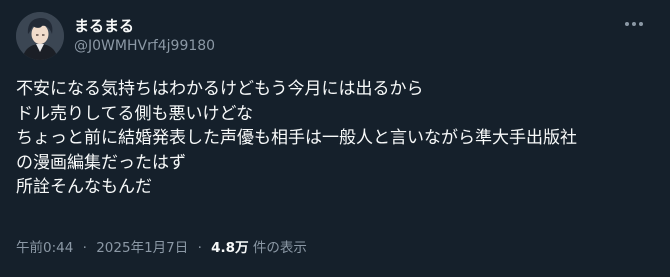  Describe the element at coordinates (229, 248) in the screenshot. I see `views-count: 4.8万` at that location.